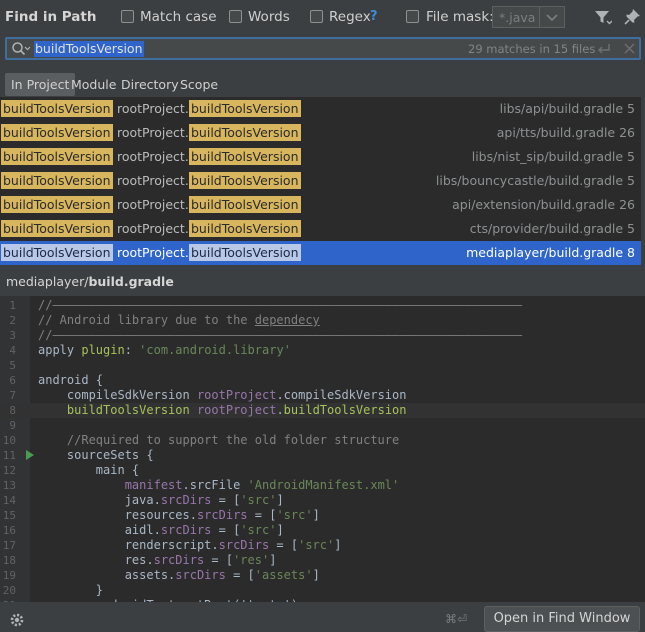  What do you see at coordinates (88, 470) in the screenshot?
I see `code-text: main {` at bounding box center [88, 470].